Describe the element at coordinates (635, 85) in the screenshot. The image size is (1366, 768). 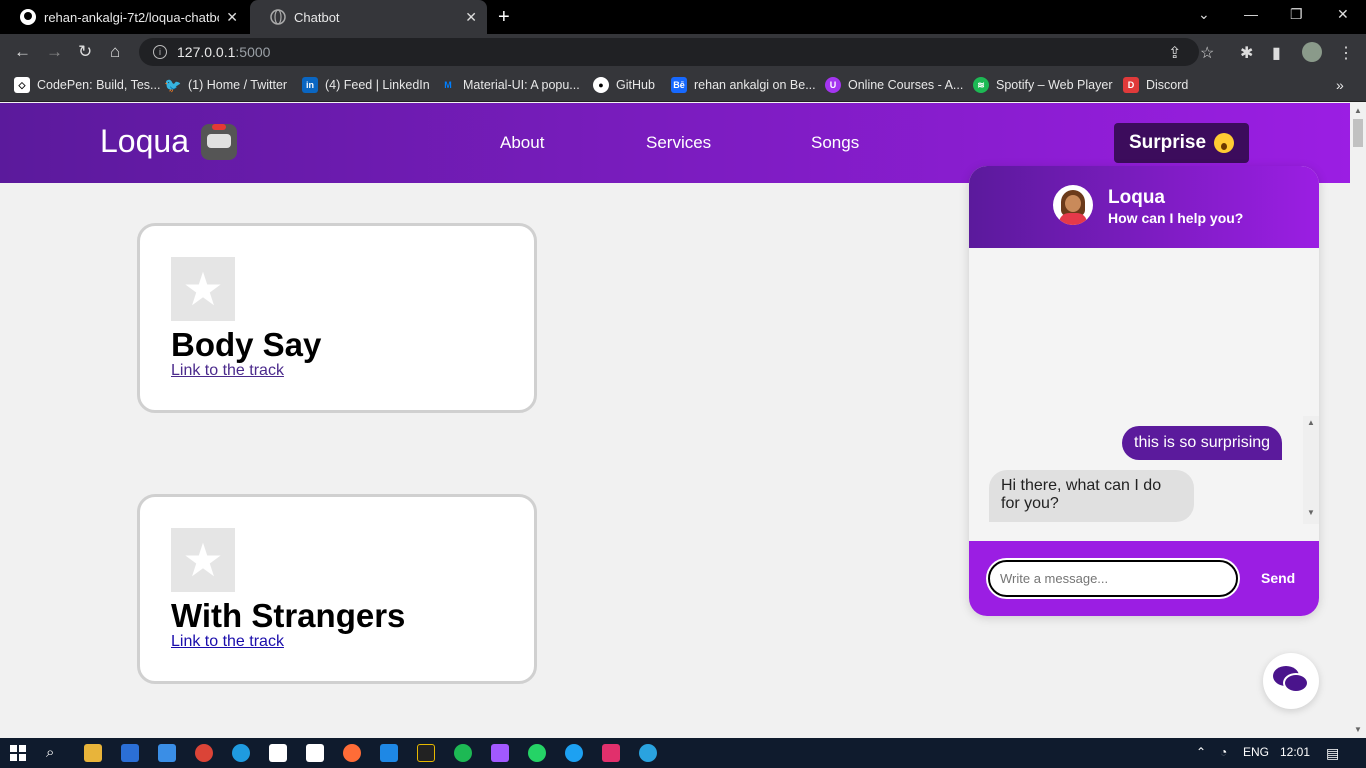
I see `bookmark-label: GitHub` at that location.